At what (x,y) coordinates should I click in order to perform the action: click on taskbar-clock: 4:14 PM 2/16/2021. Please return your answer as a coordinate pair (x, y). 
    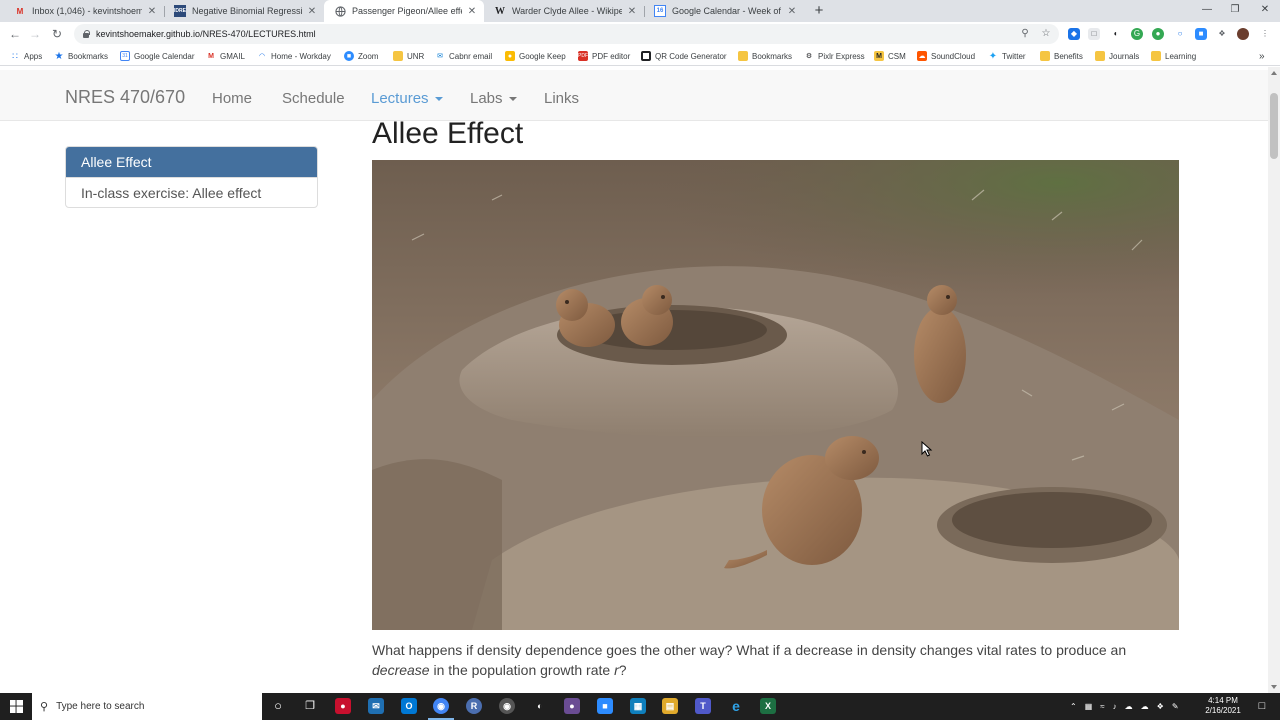
    Looking at the image, I should click on (1223, 706).